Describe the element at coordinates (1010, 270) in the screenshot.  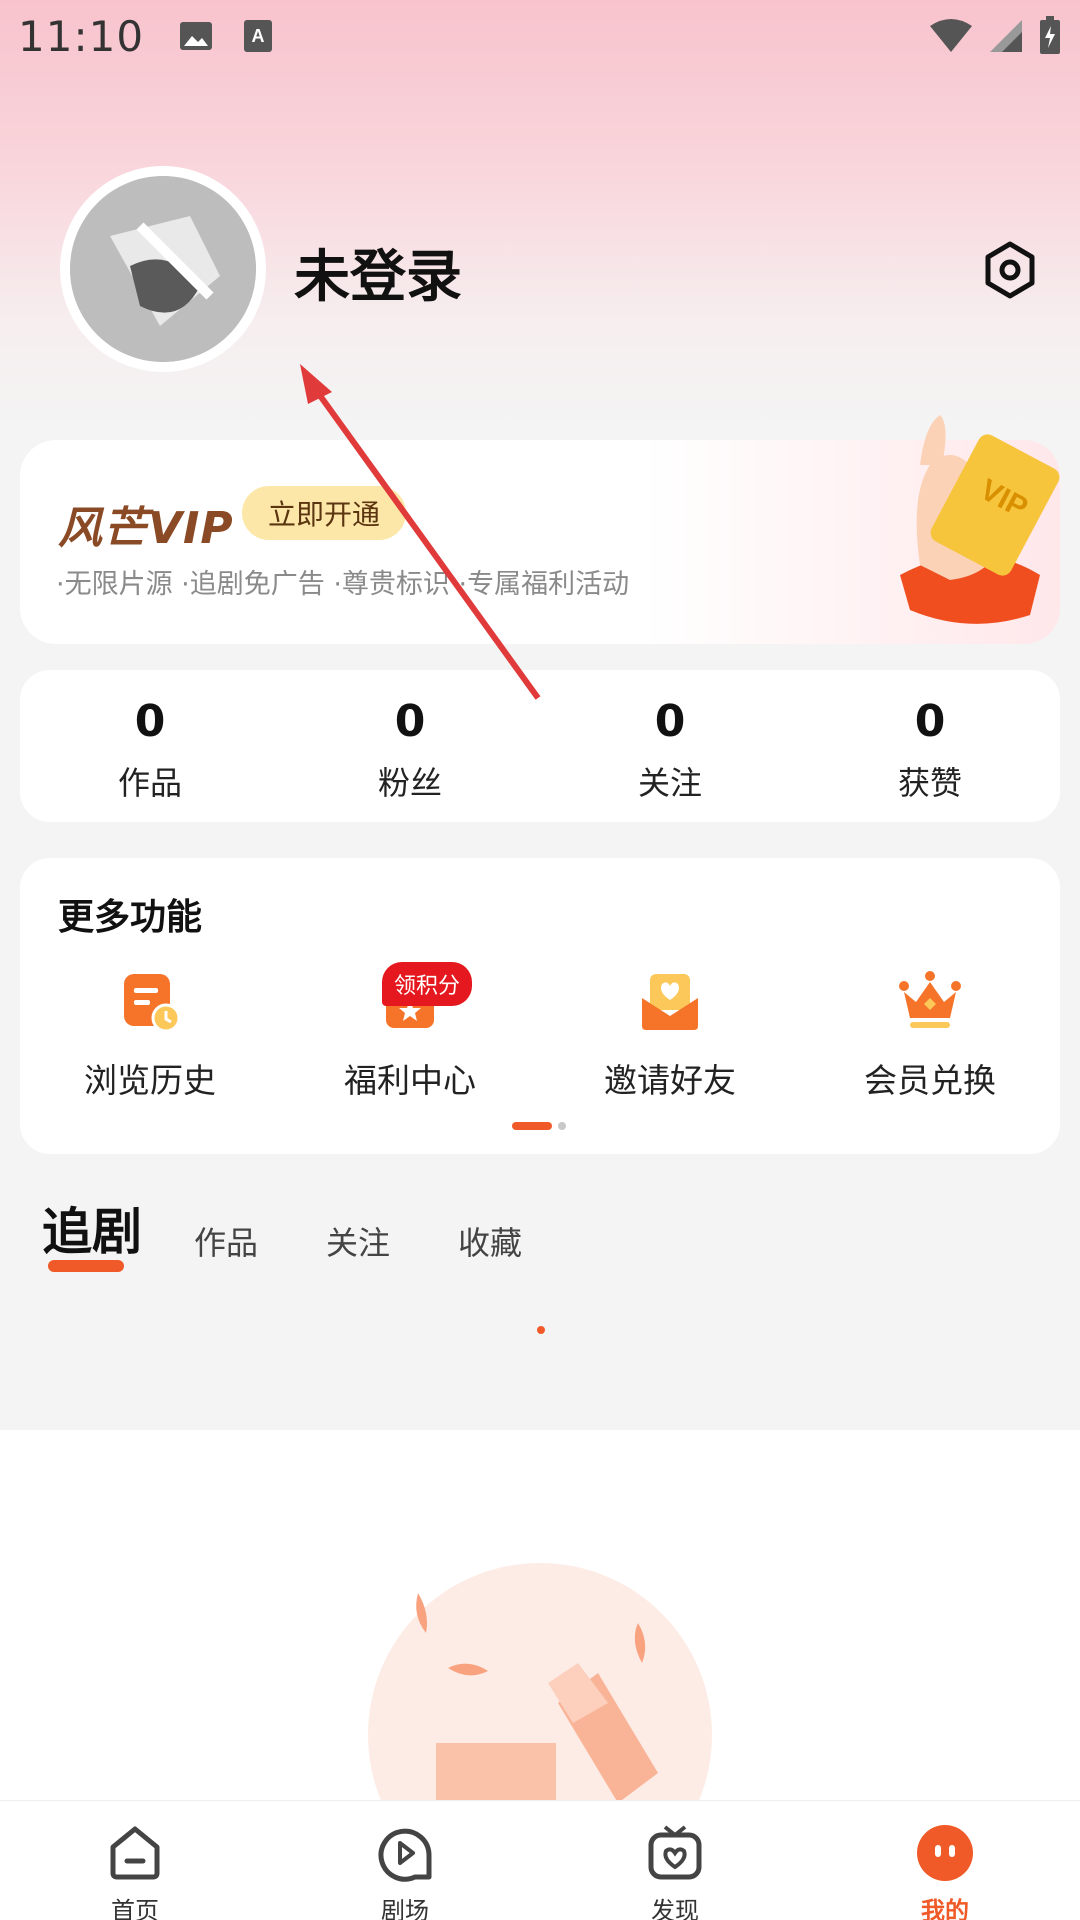
I see `settings-icon` at that location.